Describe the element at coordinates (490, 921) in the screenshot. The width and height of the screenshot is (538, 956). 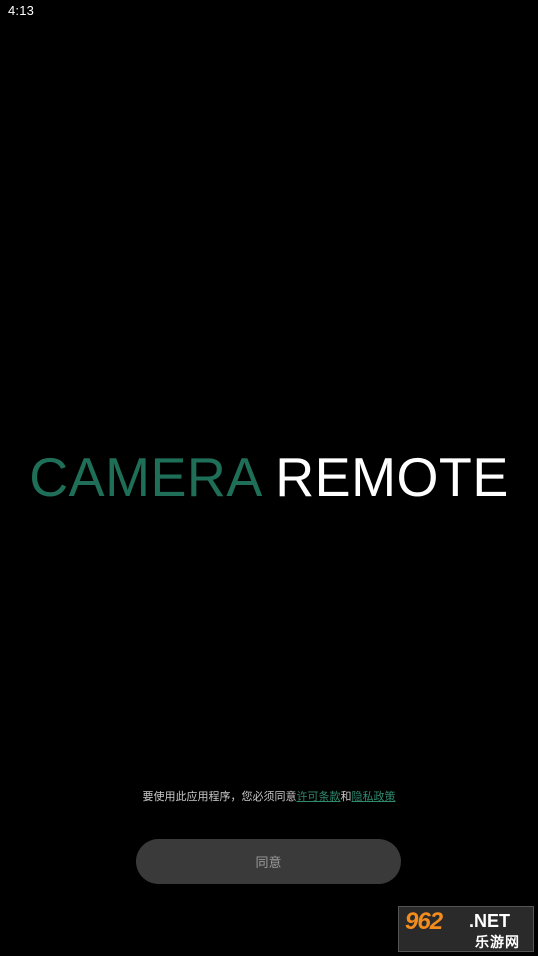
I see `watermark-domain: .NET` at that location.